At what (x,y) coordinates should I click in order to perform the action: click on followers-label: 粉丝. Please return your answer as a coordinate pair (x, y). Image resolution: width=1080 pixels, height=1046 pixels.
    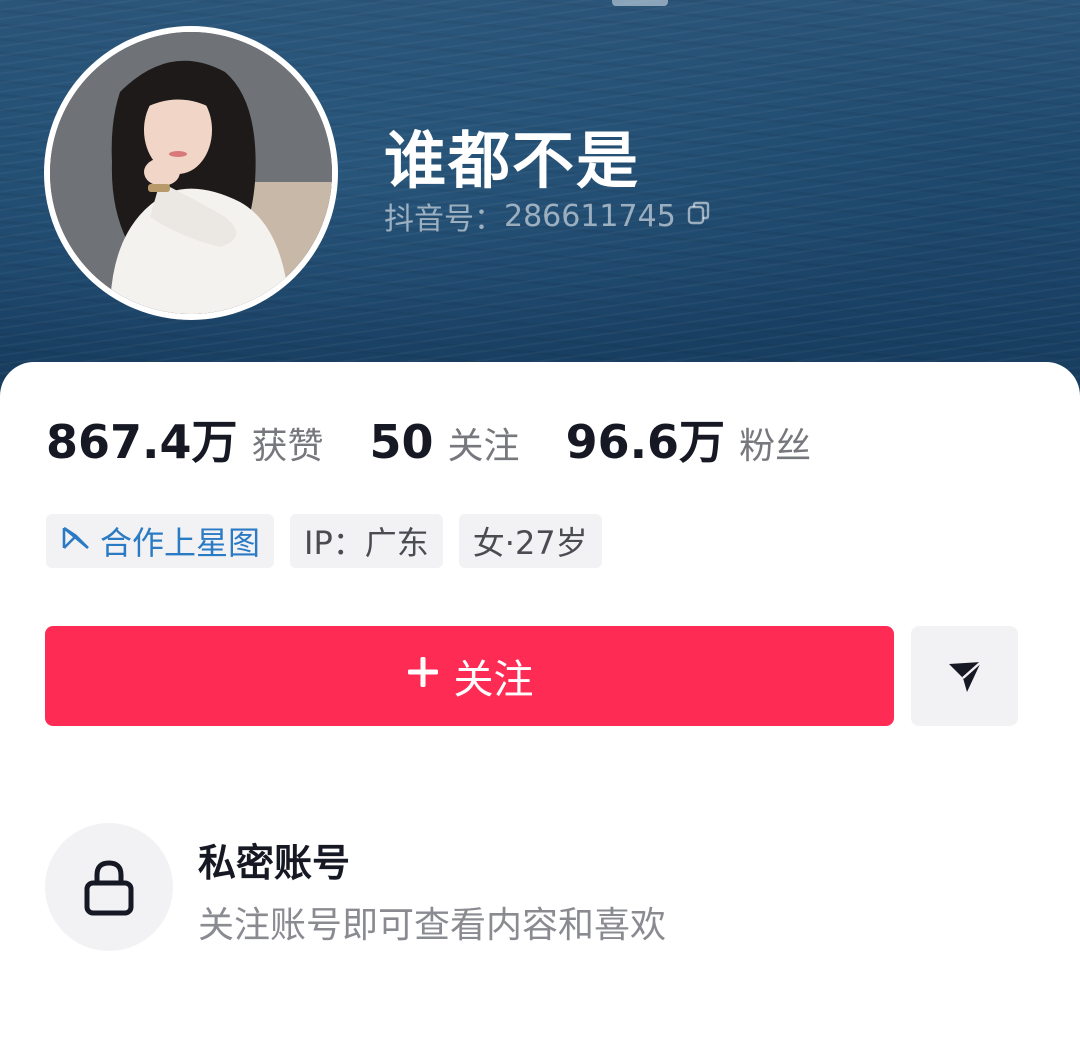
    Looking at the image, I should click on (775, 446).